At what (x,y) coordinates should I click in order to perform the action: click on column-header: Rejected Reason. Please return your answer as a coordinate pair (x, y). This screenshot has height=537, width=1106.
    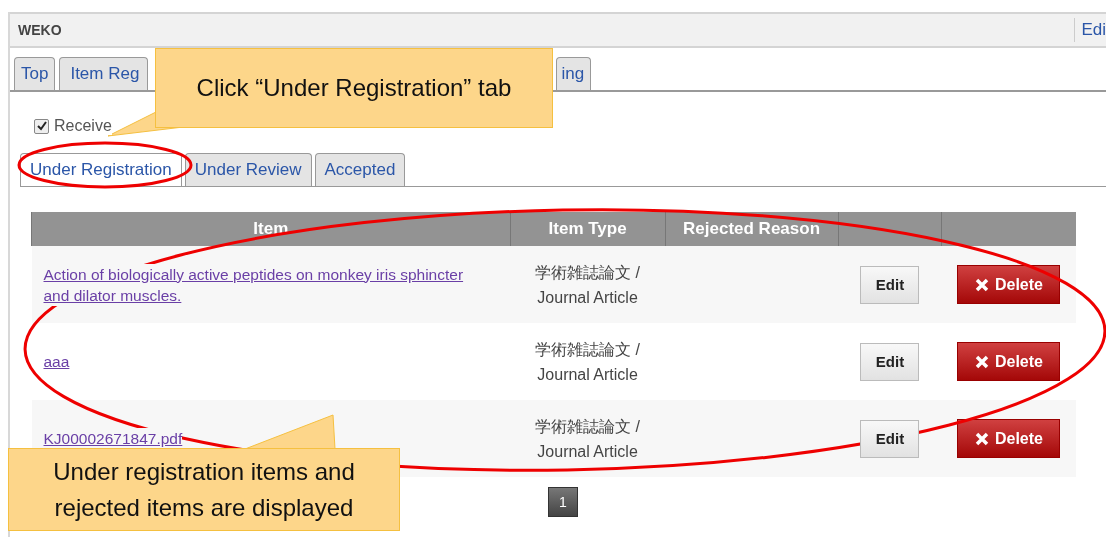
    Looking at the image, I should click on (751, 229).